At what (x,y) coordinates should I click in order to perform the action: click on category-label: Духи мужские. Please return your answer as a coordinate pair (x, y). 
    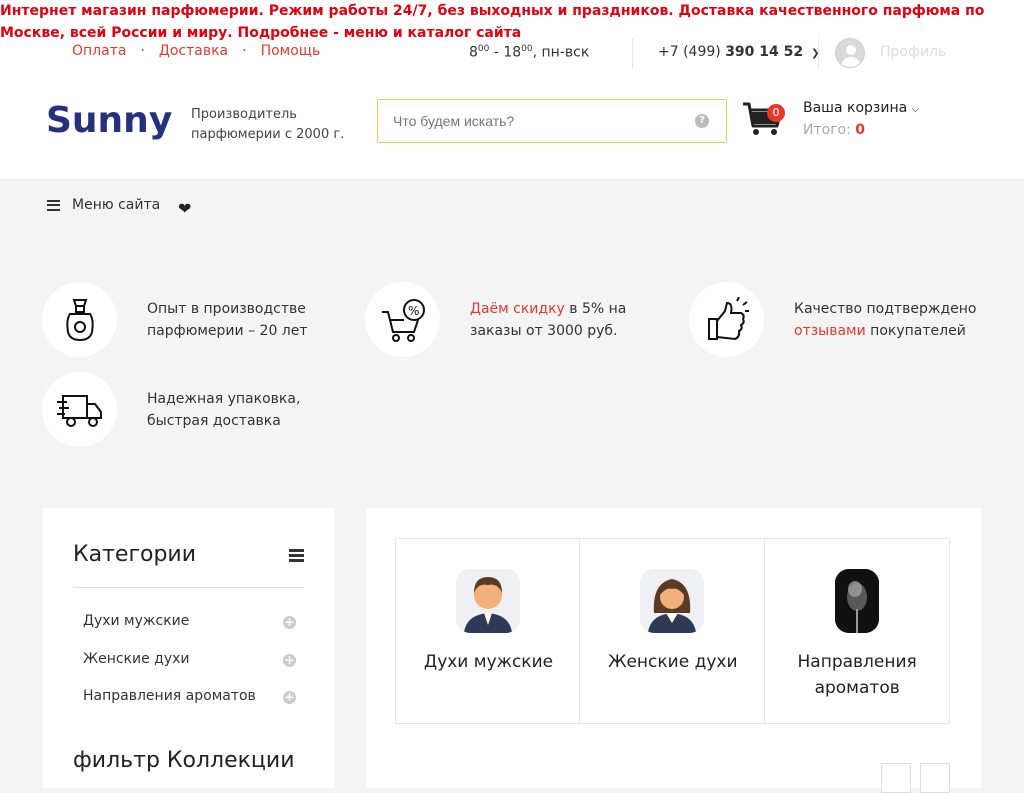
    Looking at the image, I should click on (488, 662).